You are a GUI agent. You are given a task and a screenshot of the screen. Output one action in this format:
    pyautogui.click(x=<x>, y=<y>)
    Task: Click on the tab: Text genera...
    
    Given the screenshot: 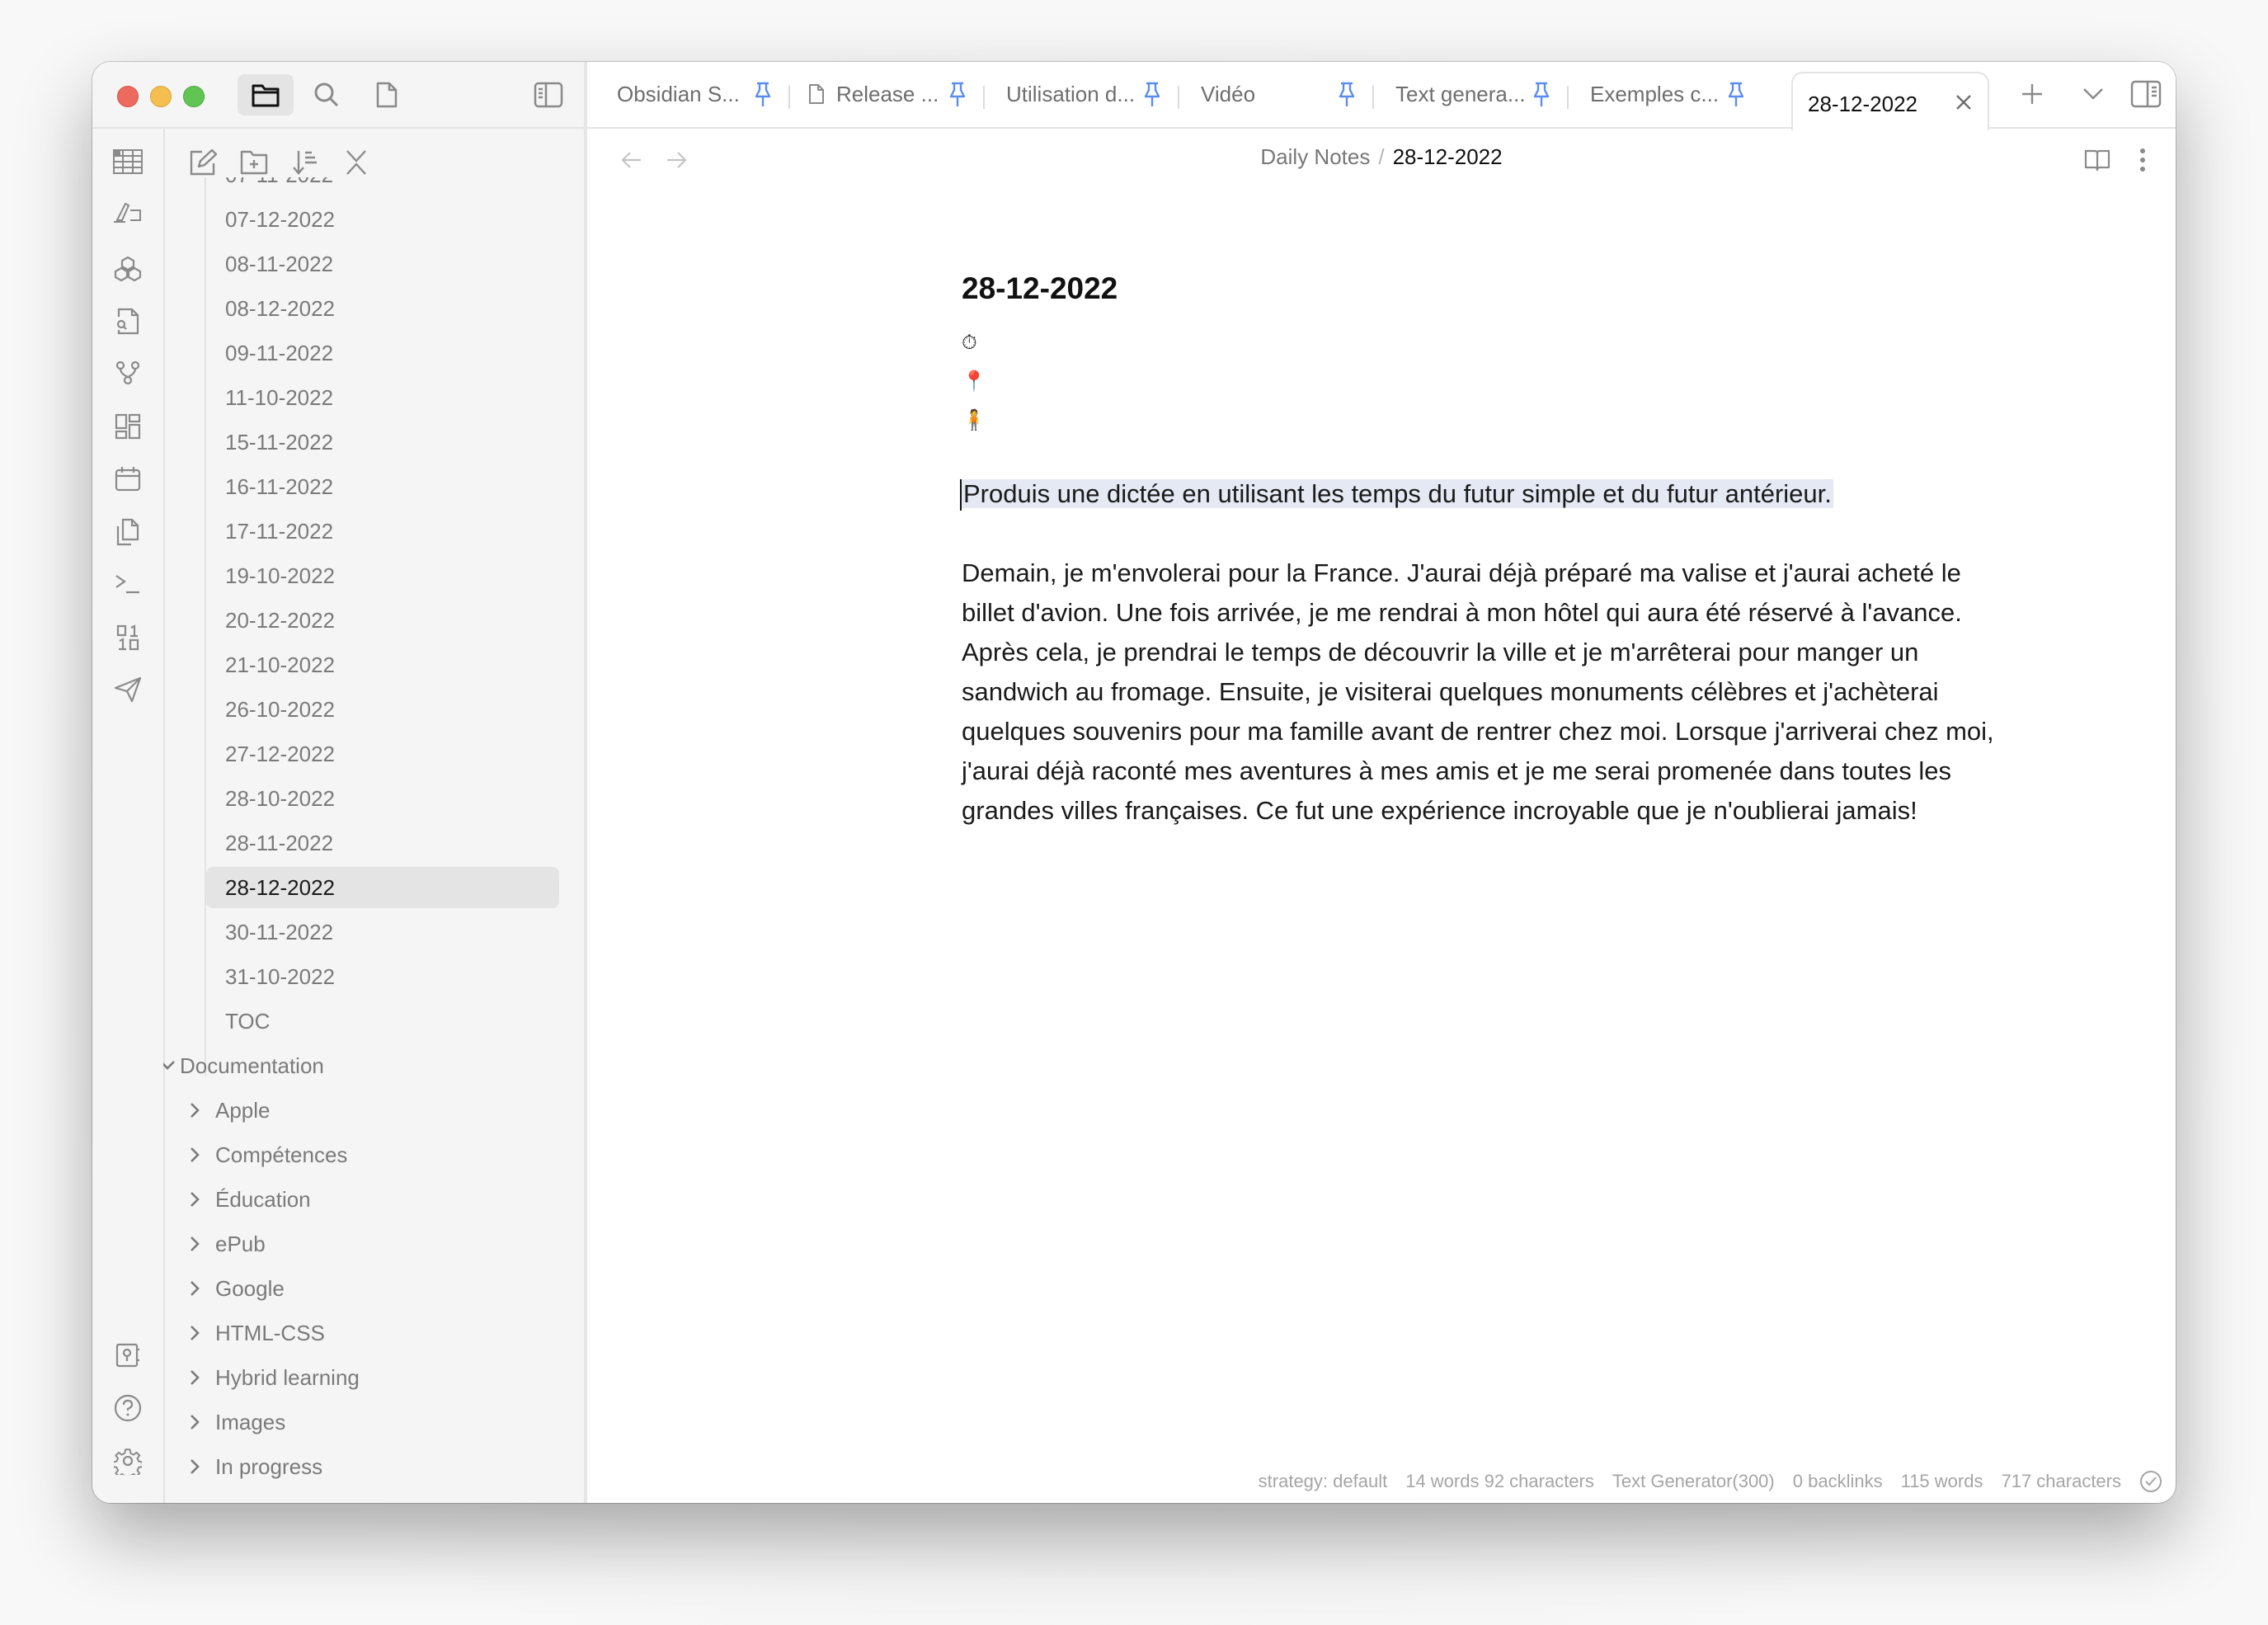 What is the action you would take?
    pyautogui.click(x=1473, y=94)
    